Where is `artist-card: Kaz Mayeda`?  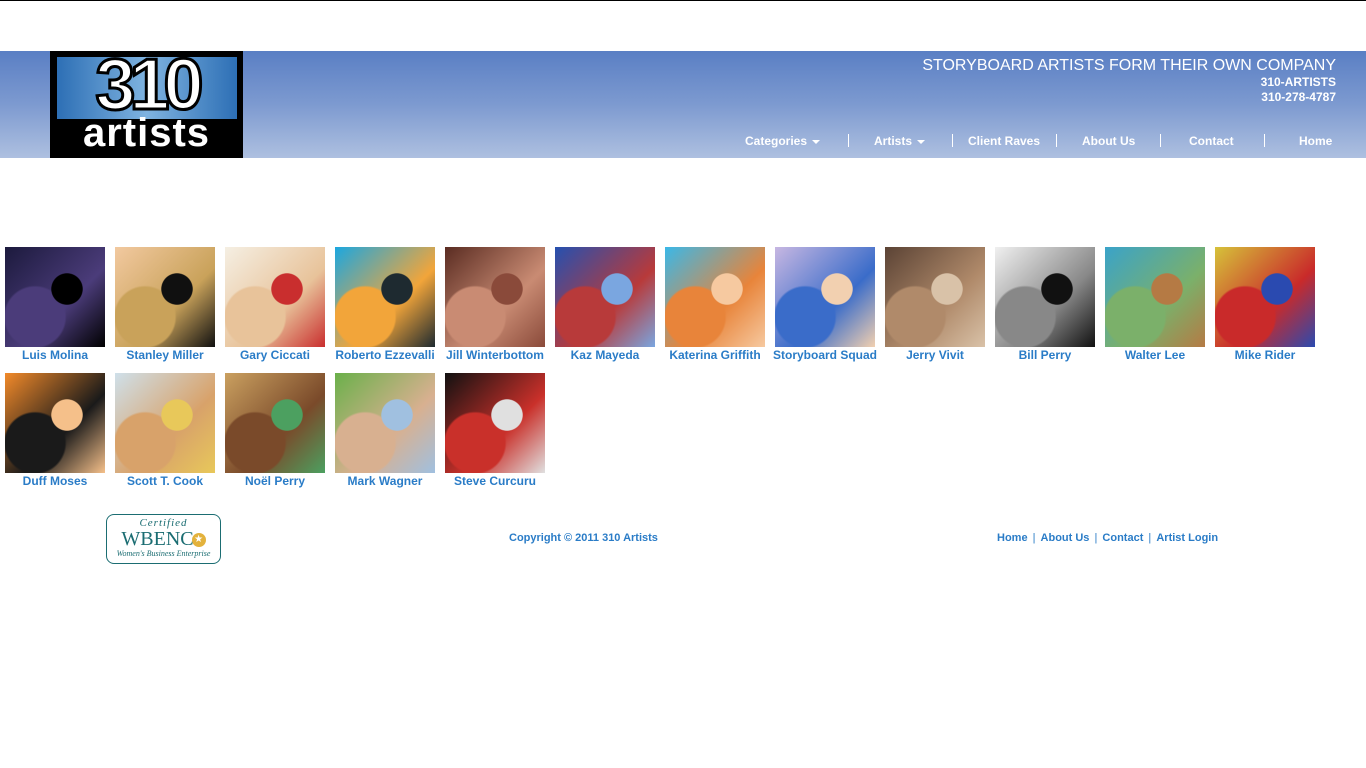 artist-card: Kaz Mayeda is located at coordinates (605, 305).